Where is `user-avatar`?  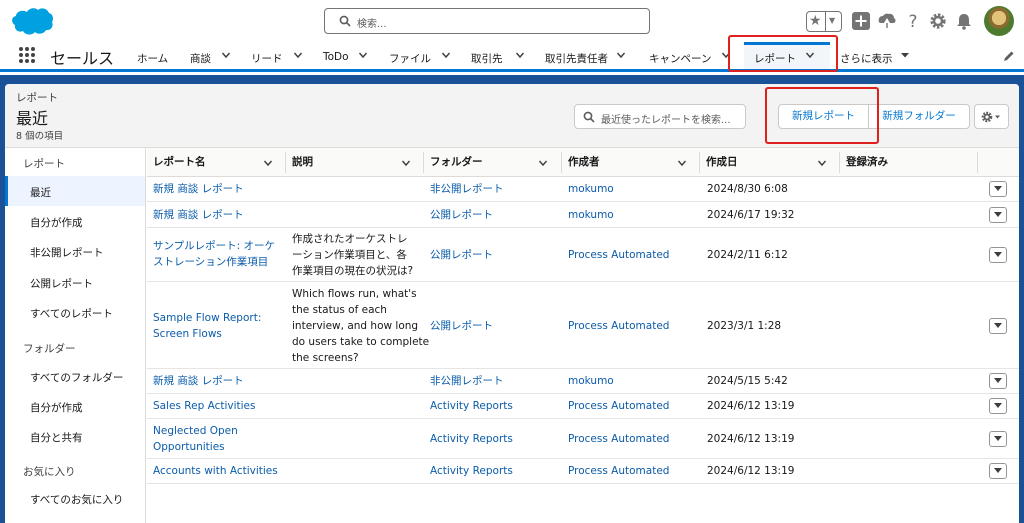
user-avatar is located at coordinates (999, 21).